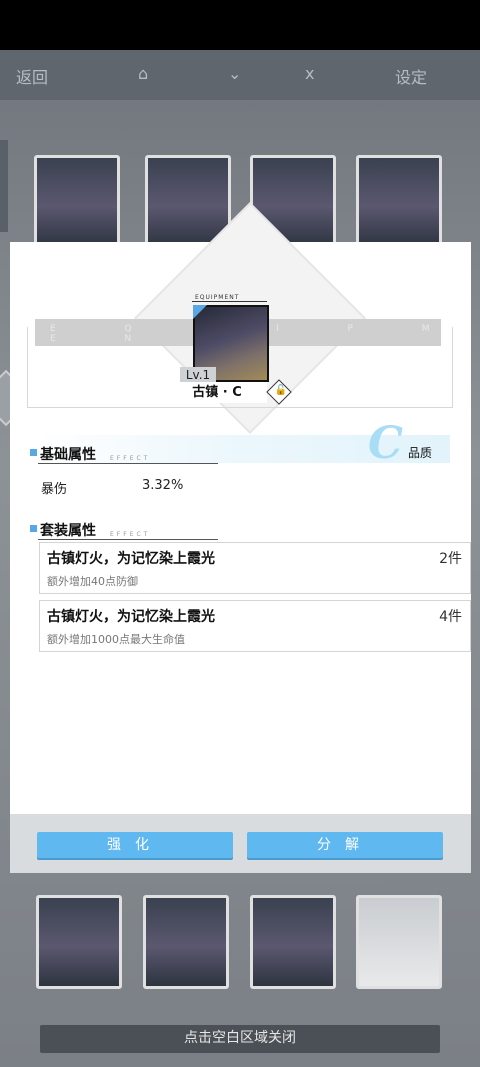 The image size is (480, 1067). Describe the element at coordinates (255, 626) in the screenshot. I see `set-bonus-card: 古镇灯火，为记忆染上霞光 4件 额外增加1000点最大生命值` at that location.